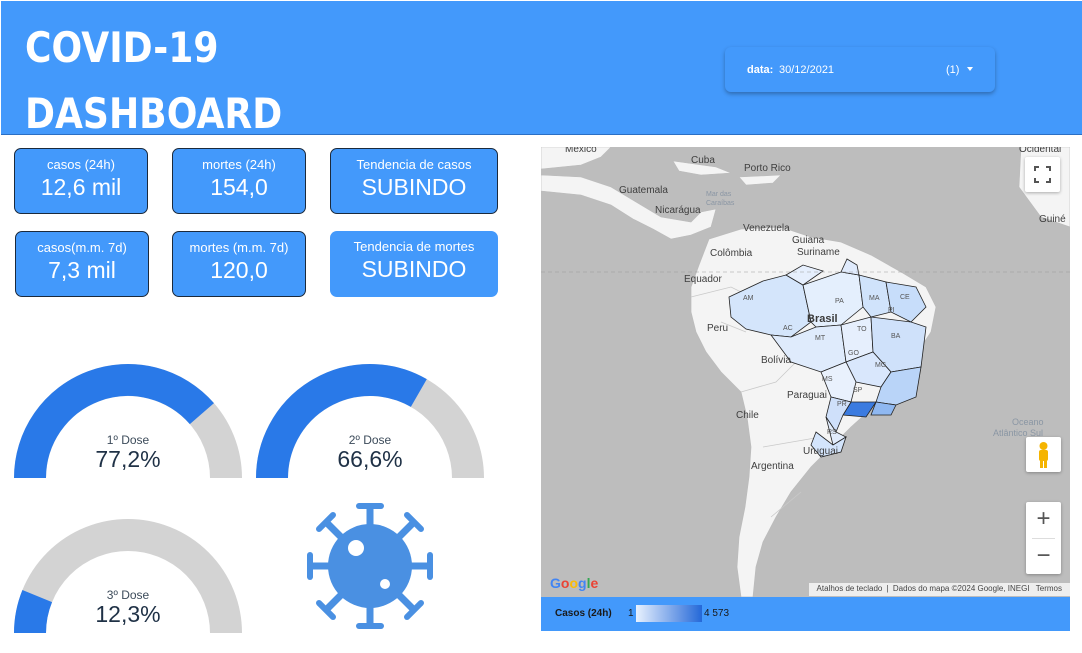  What do you see at coordinates (678, 210) in the screenshot?
I see `map-label: Nicarágua` at bounding box center [678, 210].